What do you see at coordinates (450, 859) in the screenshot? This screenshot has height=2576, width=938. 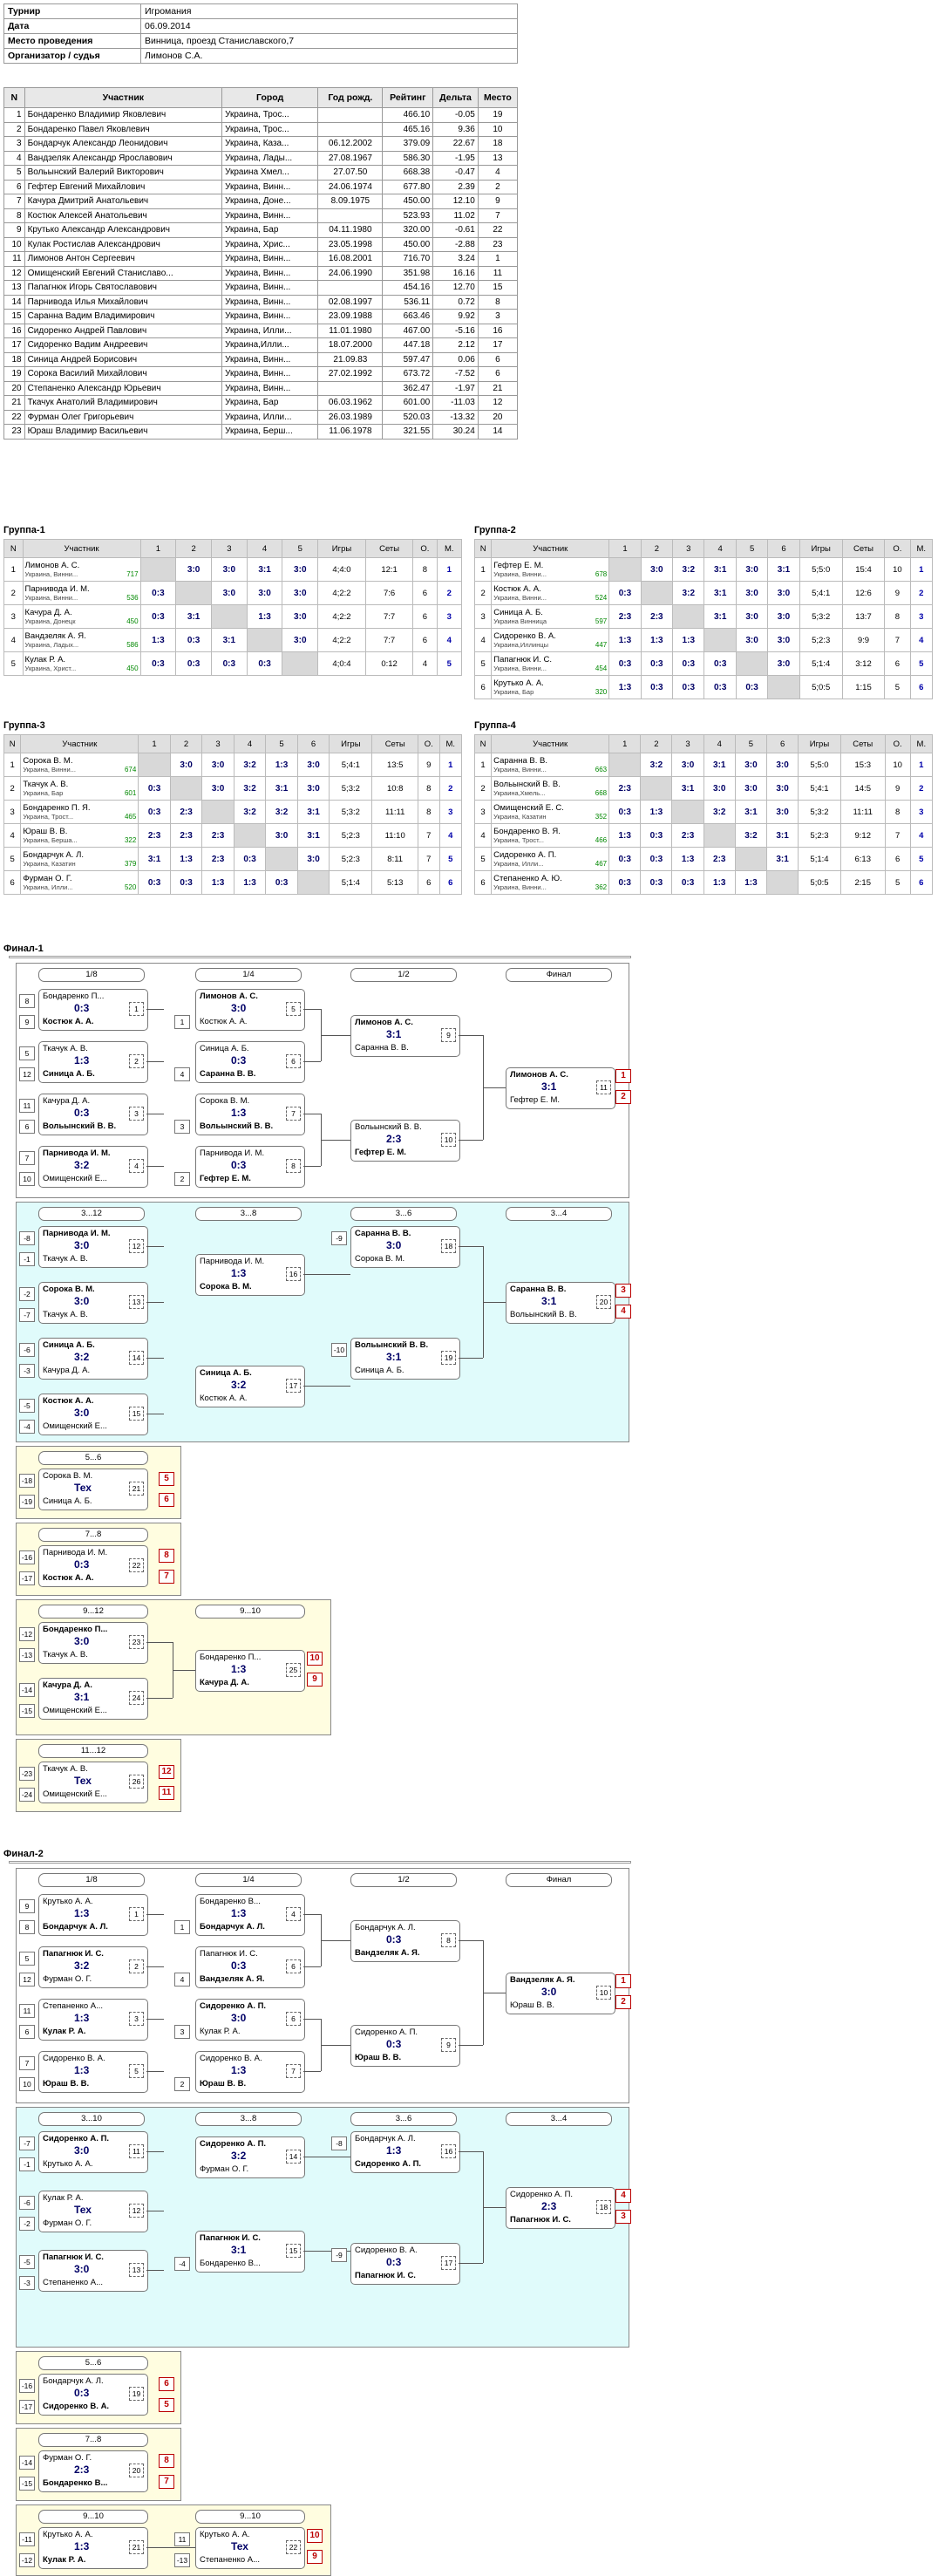 I see `place-cell: 5` at bounding box center [450, 859].